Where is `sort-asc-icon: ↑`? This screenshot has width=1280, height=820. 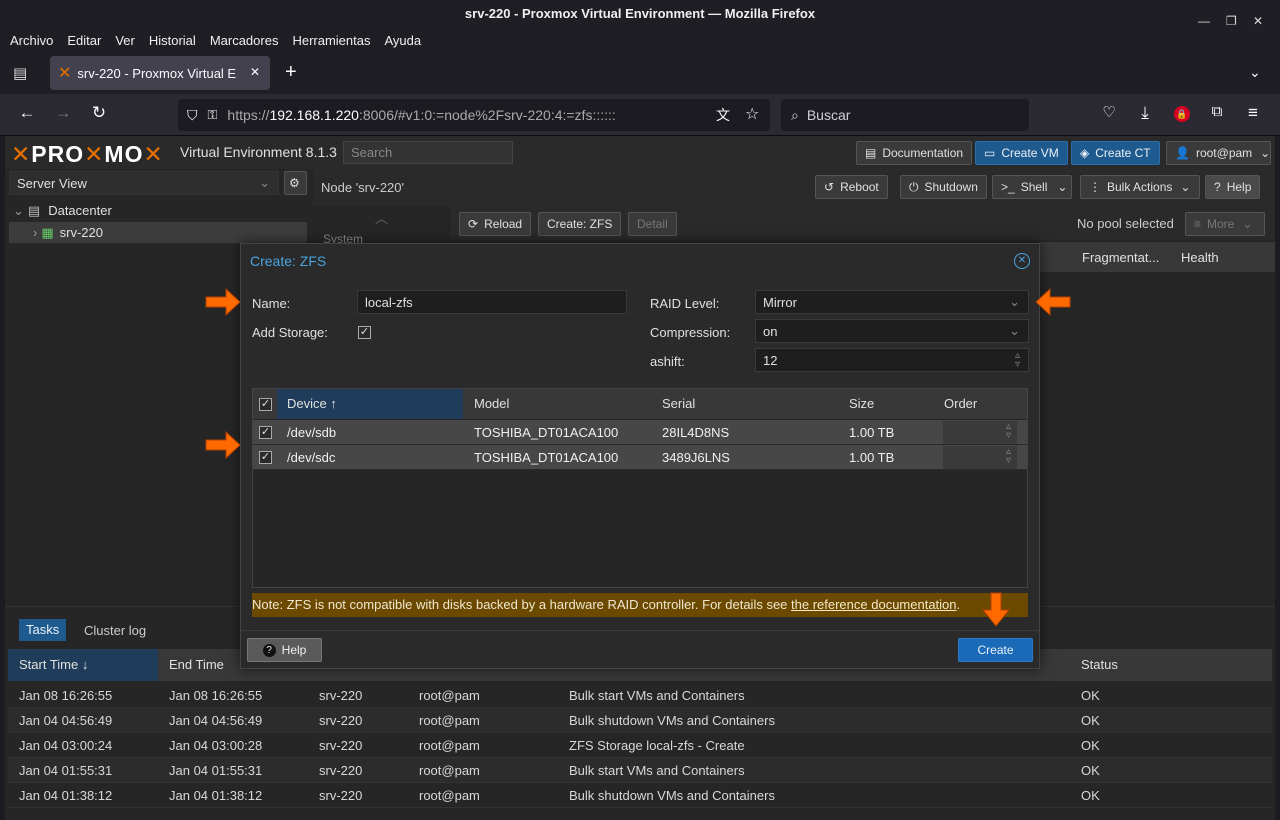
sort-asc-icon: ↑ is located at coordinates (333, 403).